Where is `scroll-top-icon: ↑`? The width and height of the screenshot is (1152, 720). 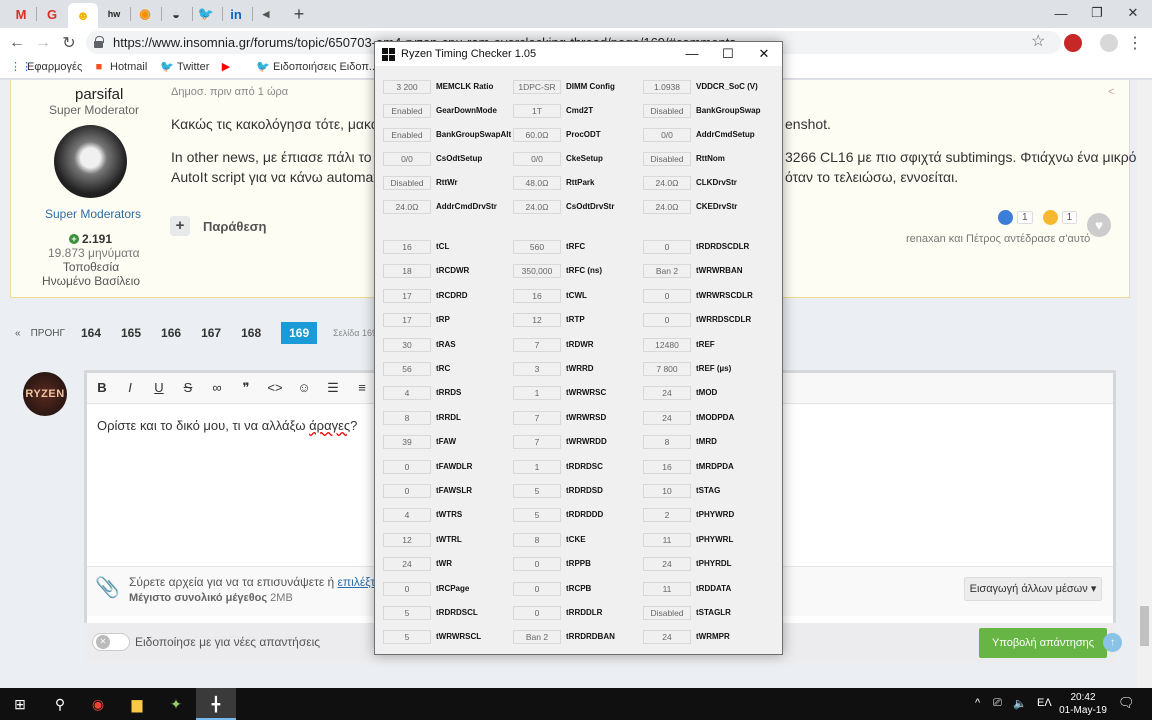 scroll-top-icon: ↑ is located at coordinates (1112, 642).